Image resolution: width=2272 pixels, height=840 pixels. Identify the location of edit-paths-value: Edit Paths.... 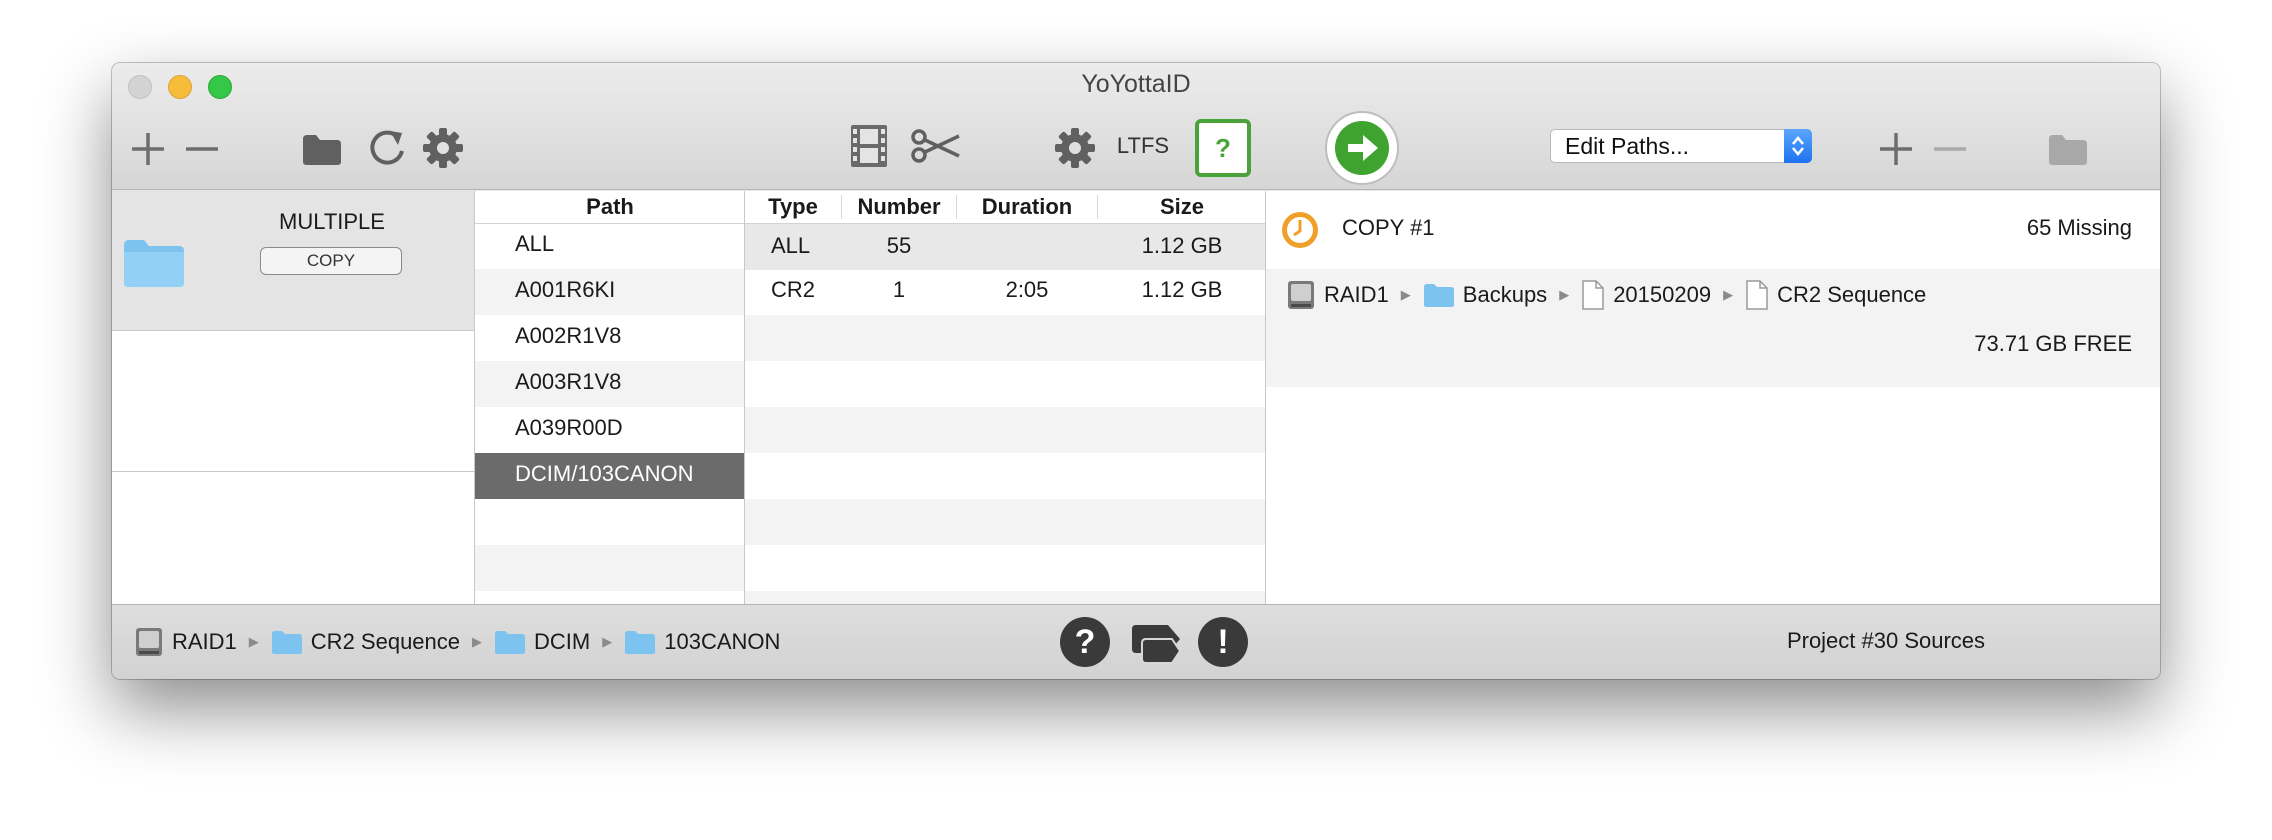
(1627, 146).